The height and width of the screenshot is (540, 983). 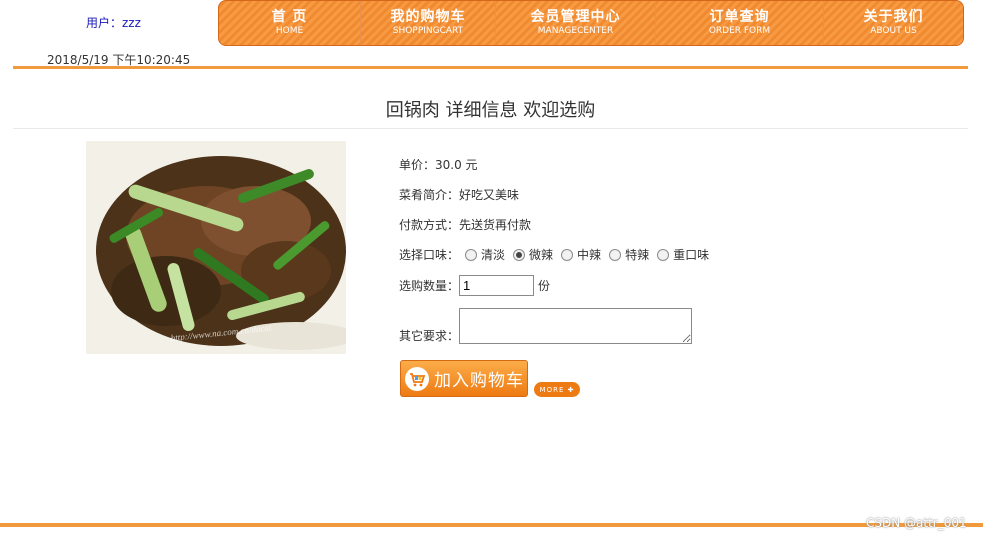 I want to click on taste-row: 选择口味： 清淡 微辣 中辣 特辣 重口味, so click(x=558, y=254).